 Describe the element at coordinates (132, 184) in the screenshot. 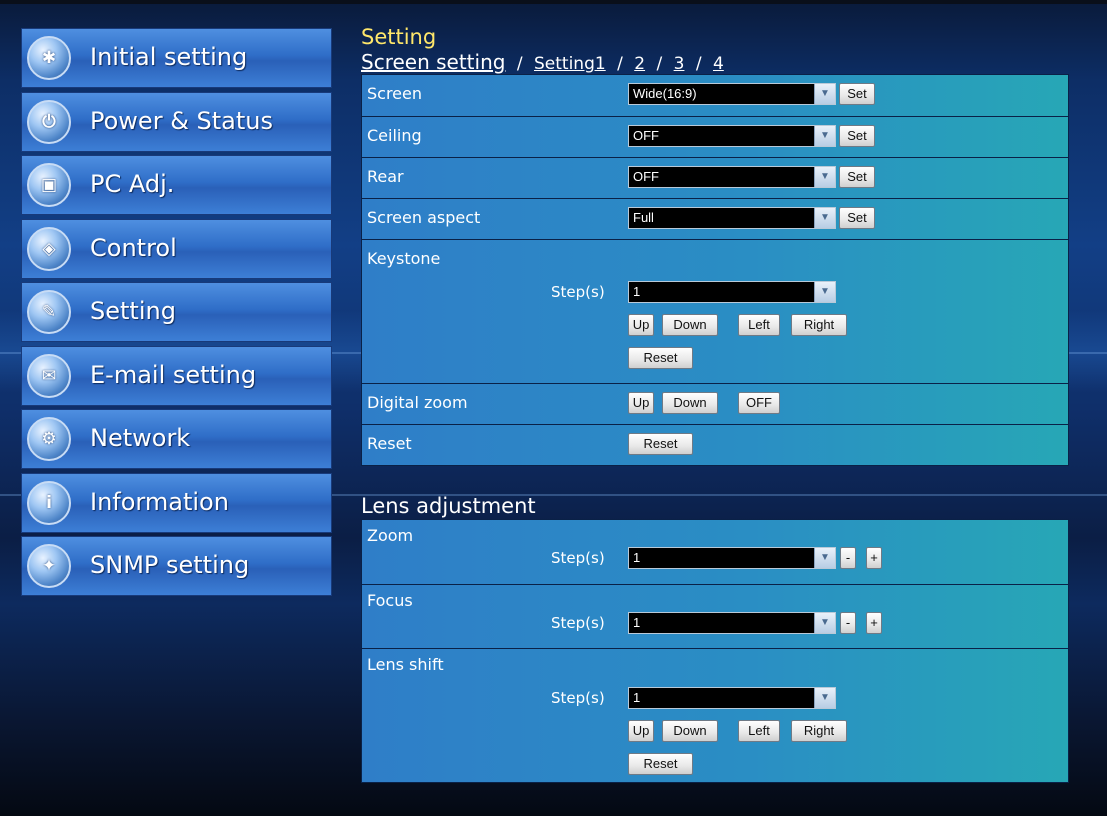

I see `sidebar-item-label: PC Adj.` at that location.